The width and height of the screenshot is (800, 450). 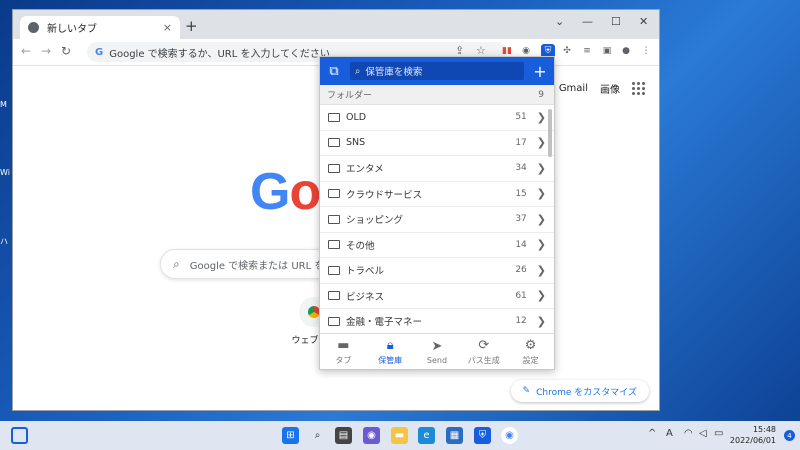 What do you see at coordinates (437, 169) in the screenshot?
I see `folder-item: エンタメ 34 ❯` at bounding box center [437, 169].